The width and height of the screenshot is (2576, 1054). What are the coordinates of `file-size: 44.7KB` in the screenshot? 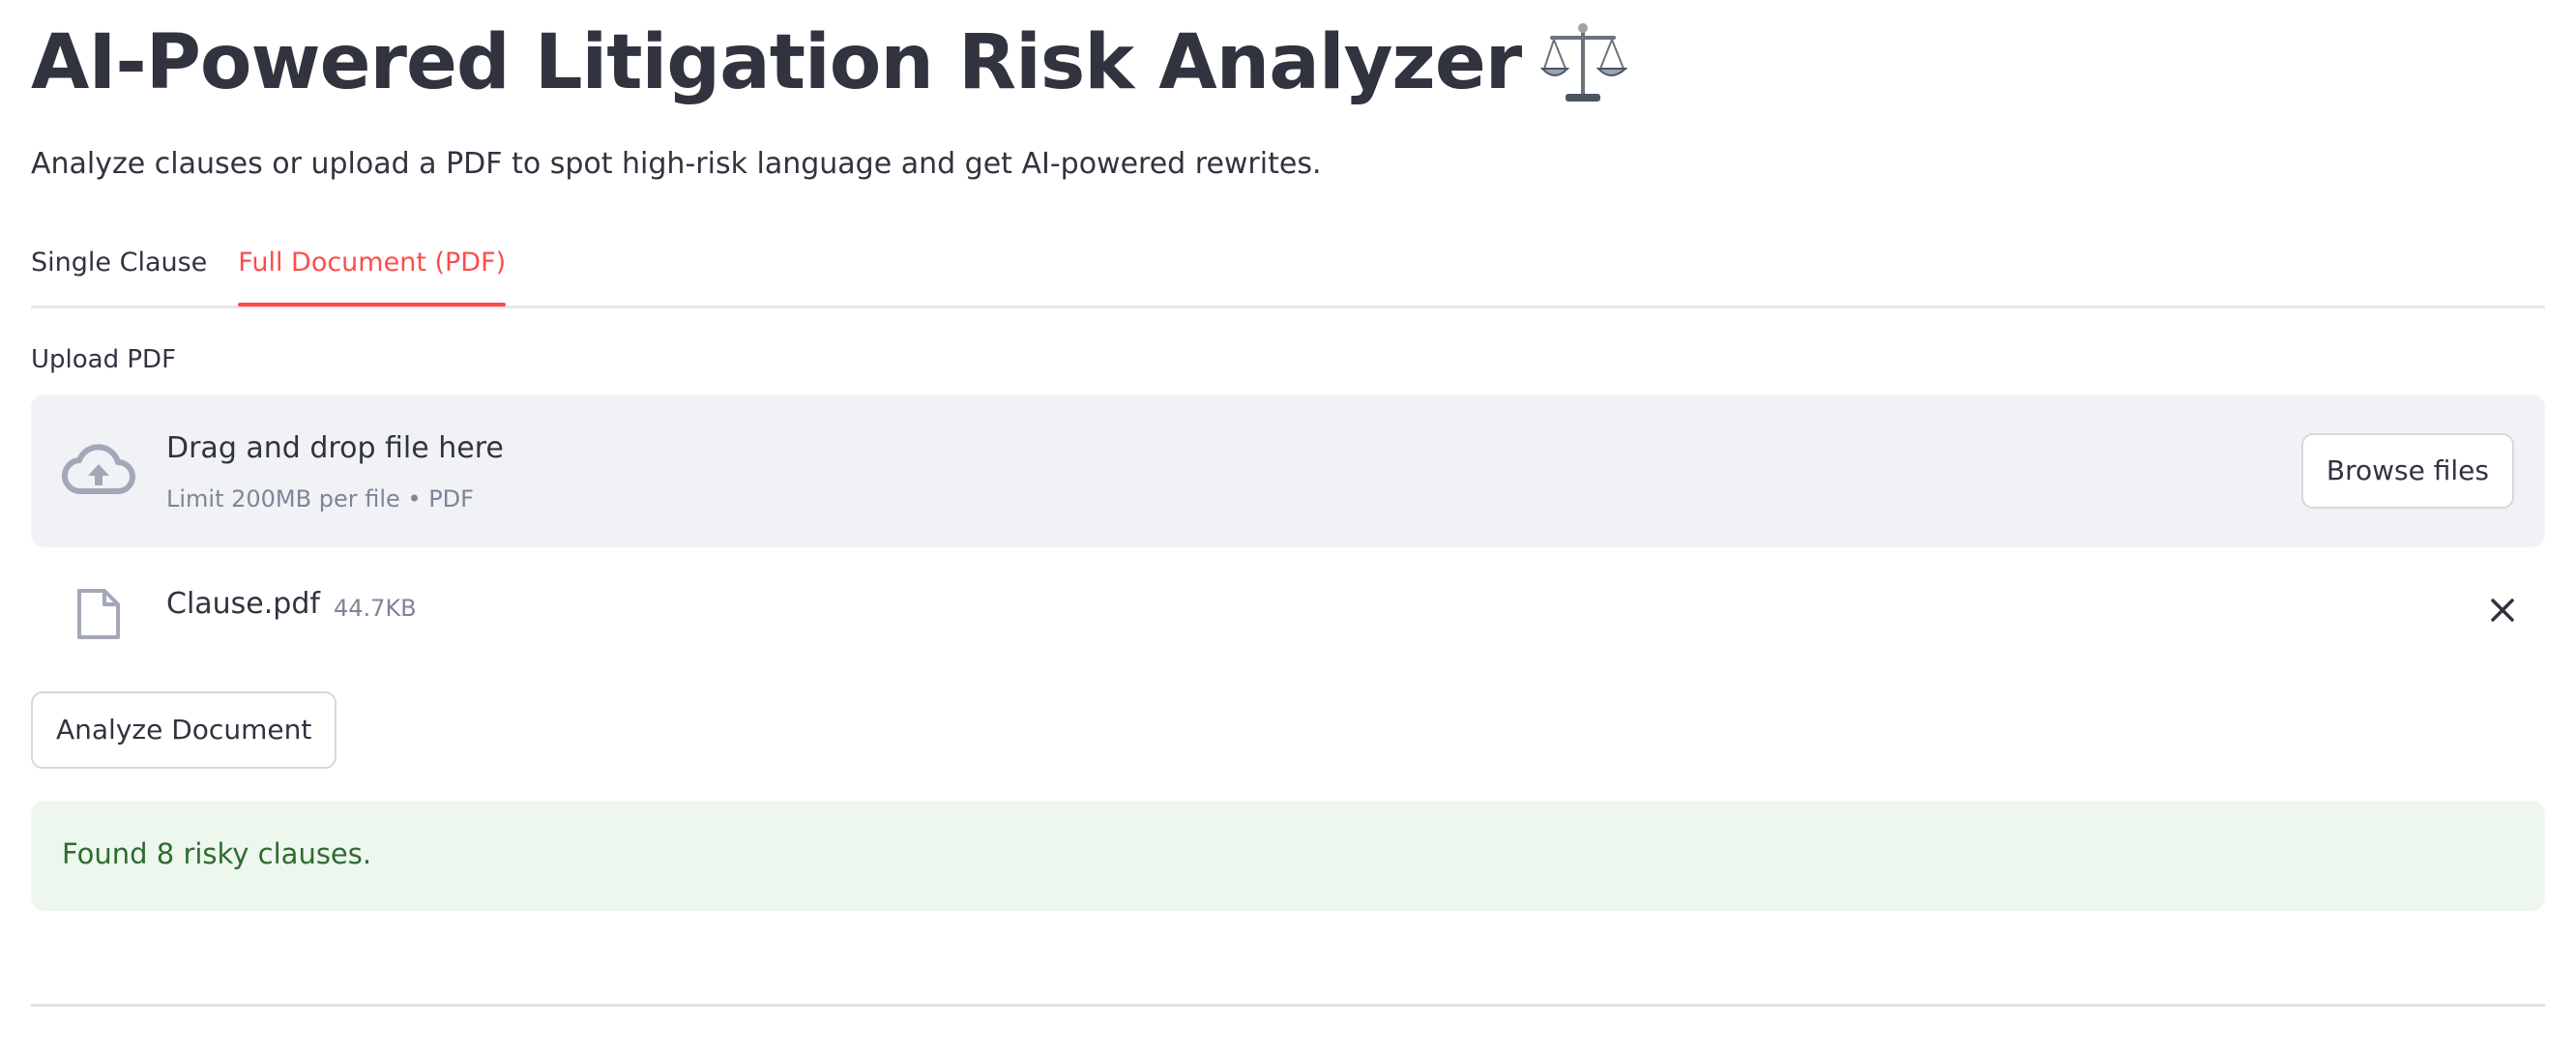 It's located at (375, 608).